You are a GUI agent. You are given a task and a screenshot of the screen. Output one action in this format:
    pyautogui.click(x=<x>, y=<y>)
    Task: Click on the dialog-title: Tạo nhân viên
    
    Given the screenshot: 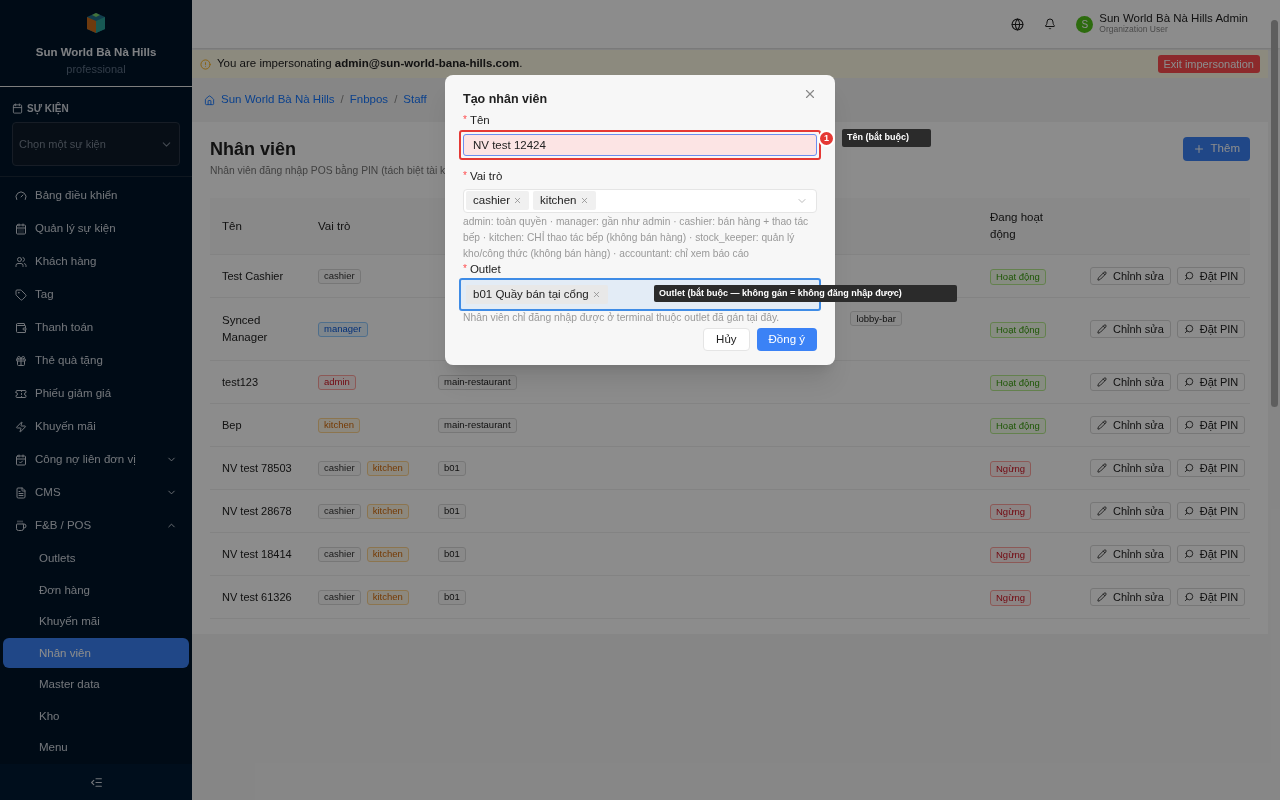 What is the action you would take?
    pyautogui.click(x=505, y=99)
    